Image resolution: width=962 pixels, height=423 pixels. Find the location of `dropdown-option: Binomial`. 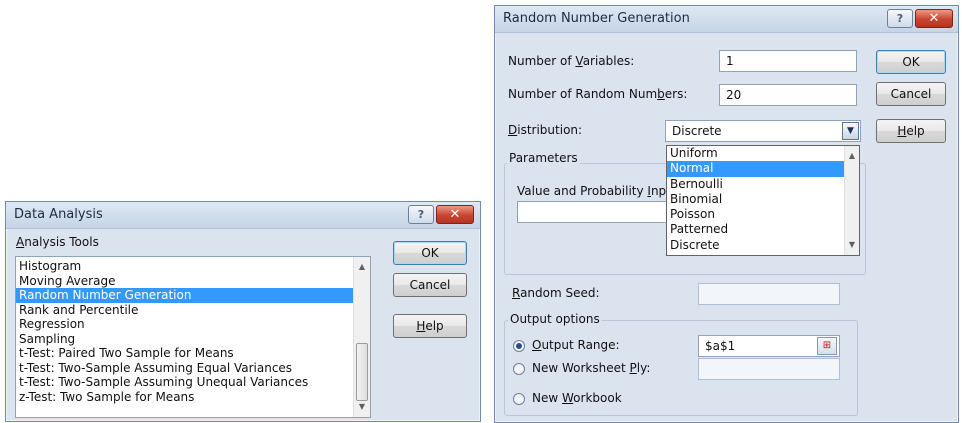

dropdown-option: Binomial is located at coordinates (763, 199).